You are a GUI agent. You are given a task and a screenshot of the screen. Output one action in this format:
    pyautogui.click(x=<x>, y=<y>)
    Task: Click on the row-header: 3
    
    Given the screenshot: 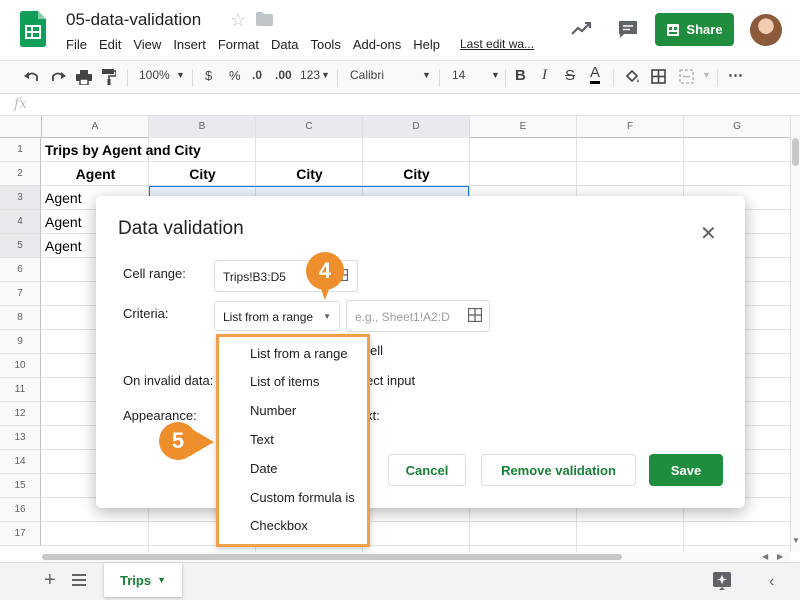 What is the action you would take?
    pyautogui.click(x=20, y=198)
    